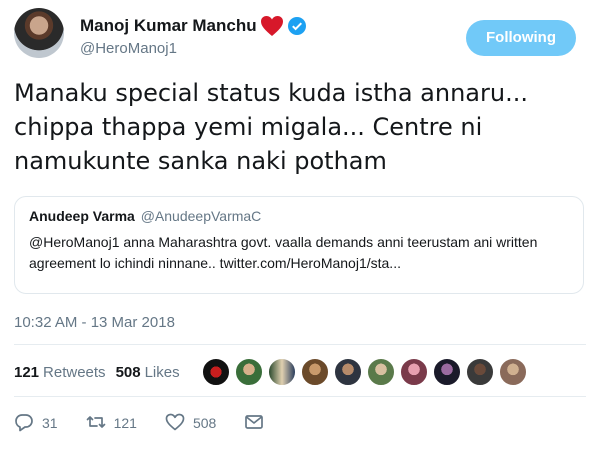  I want to click on quoted-tweet-header: Anudeep Varma @AnudeepVarmaC, so click(299, 216).